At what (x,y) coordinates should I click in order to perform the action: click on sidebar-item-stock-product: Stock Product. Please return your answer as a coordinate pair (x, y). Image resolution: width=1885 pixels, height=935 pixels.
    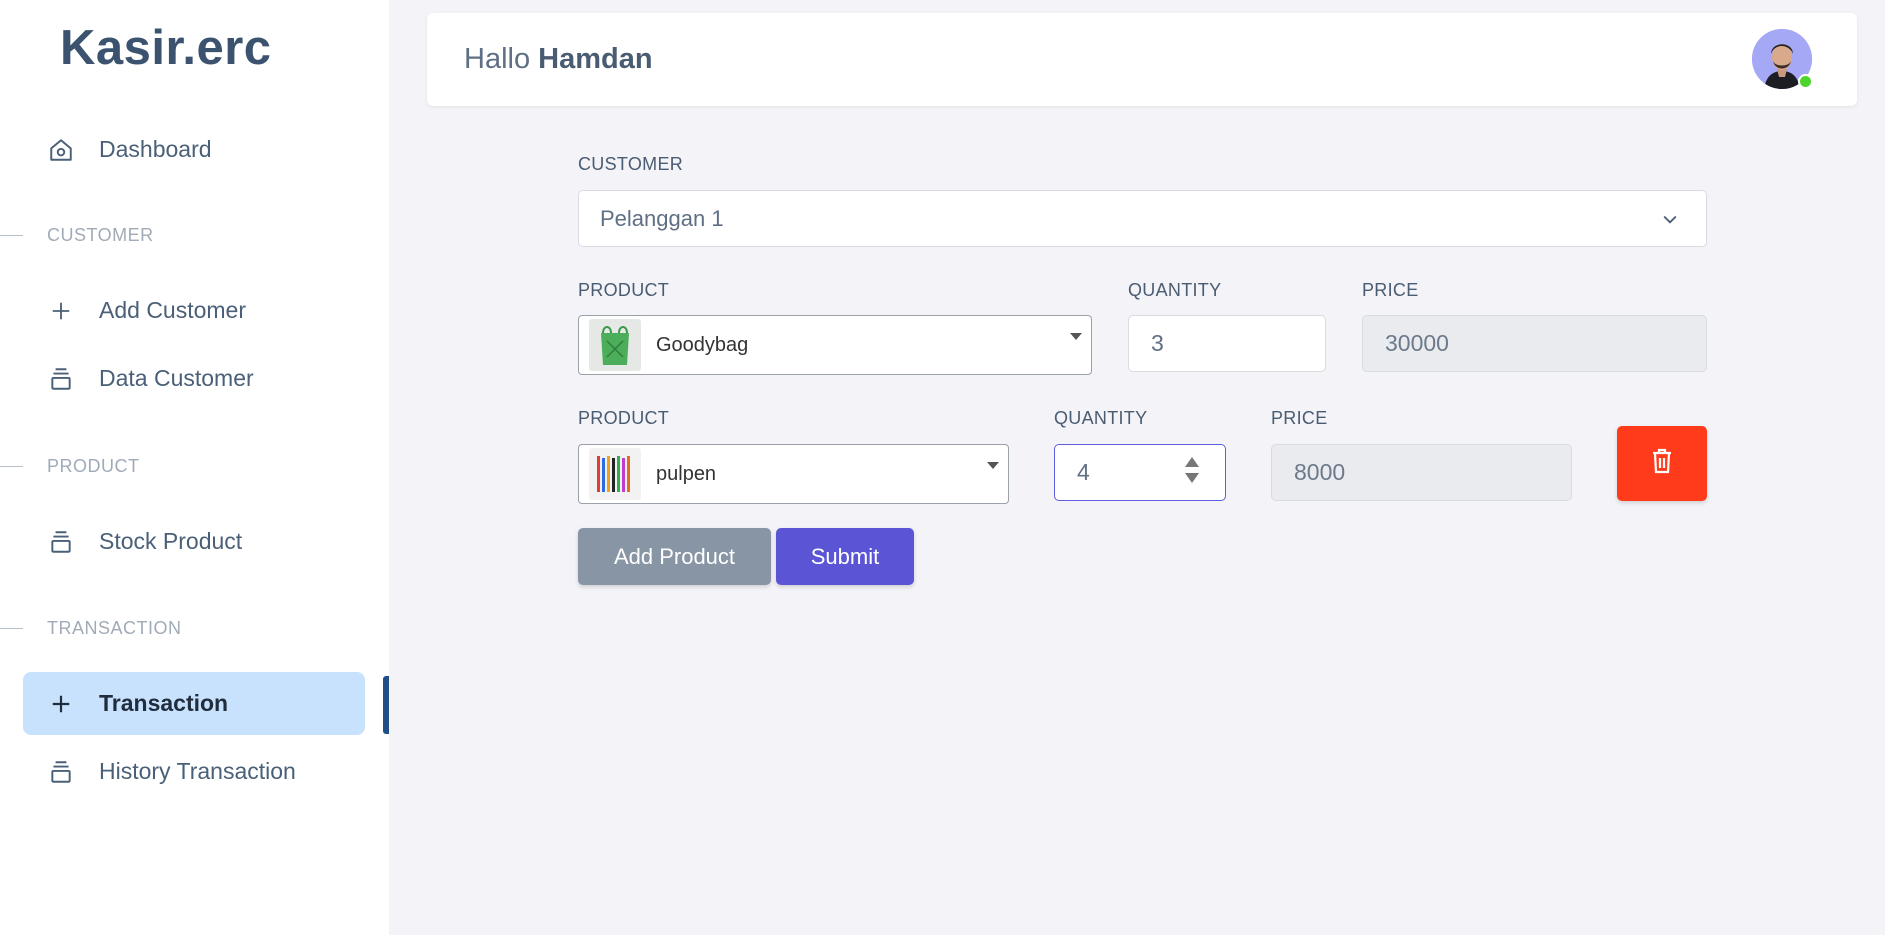
    Looking at the image, I should click on (194, 541).